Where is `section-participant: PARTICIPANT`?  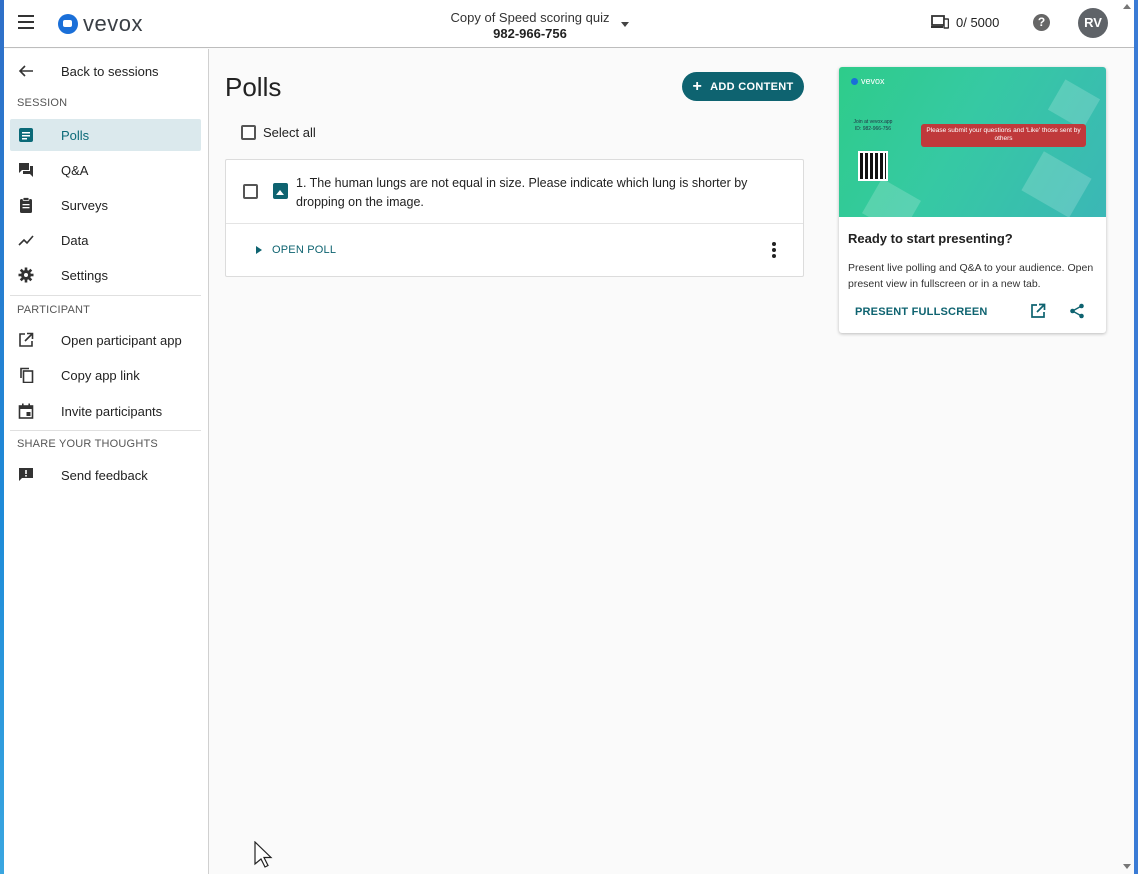 section-participant: PARTICIPANT is located at coordinates (54, 310).